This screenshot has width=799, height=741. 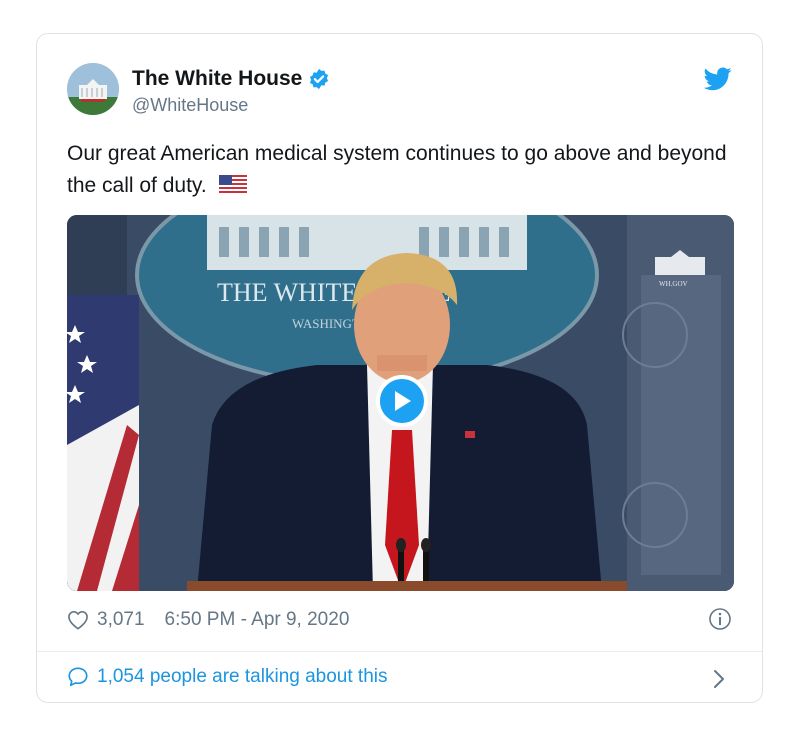 I want to click on tweet-meta: 3,071 6:50 PM - Apr 9, 2020, so click(x=208, y=620).